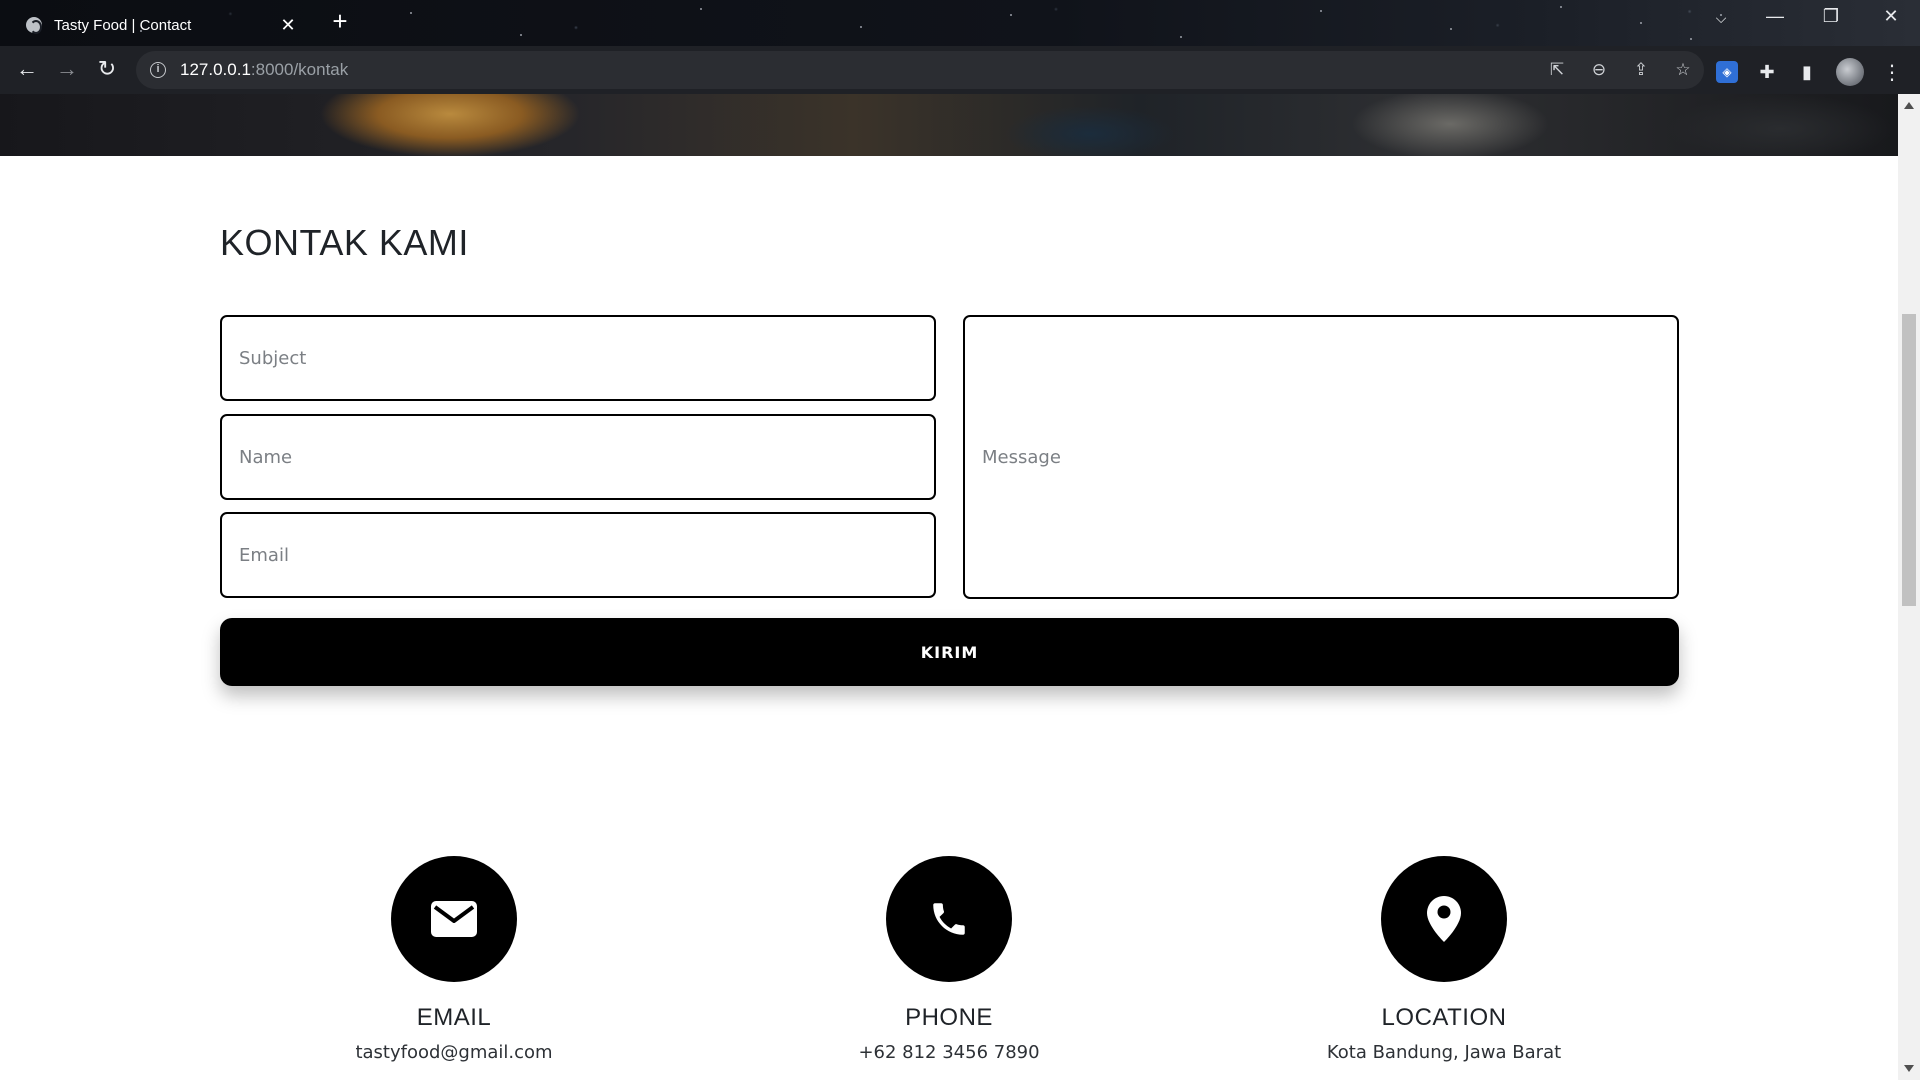 Image resolution: width=1920 pixels, height=1080 pixels. I want to click on restore-button: ❐, so click(1831, 16).